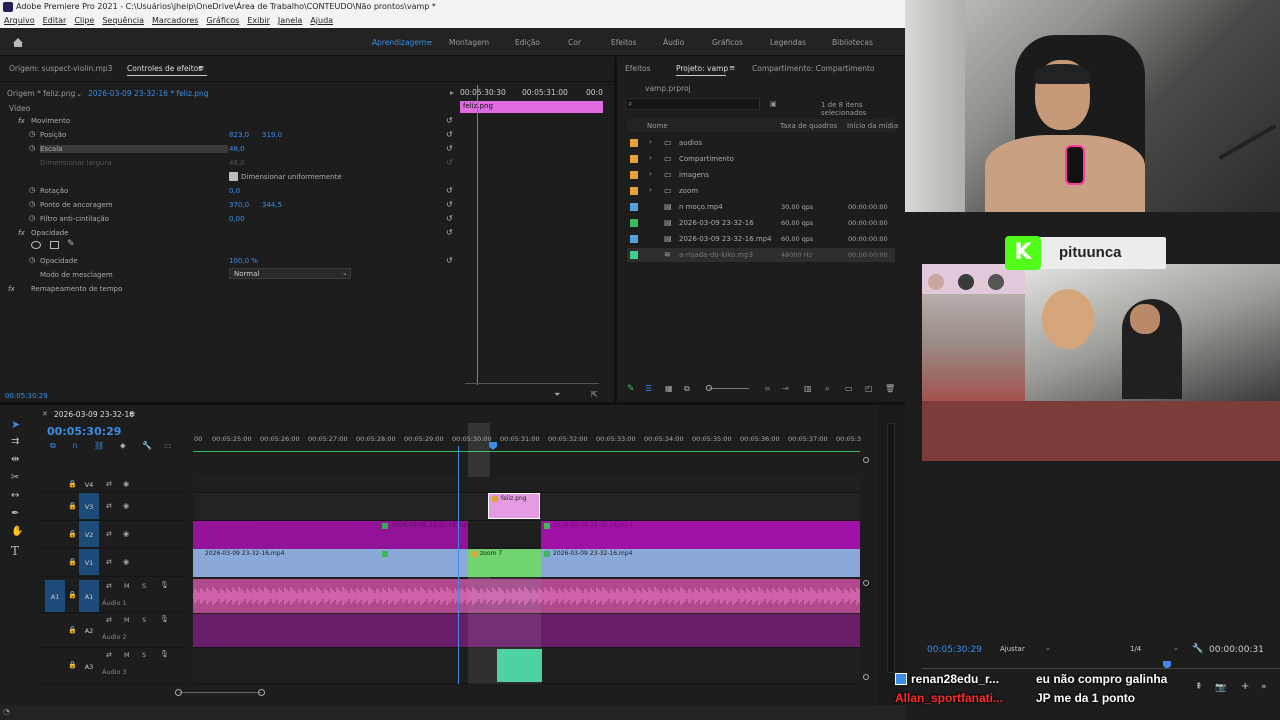 Image resolution: width=1280 pixels, height=720 pixels. I want to click on track-header-v4: V4 🔒 ⇄ ◉, so click(113, 485).